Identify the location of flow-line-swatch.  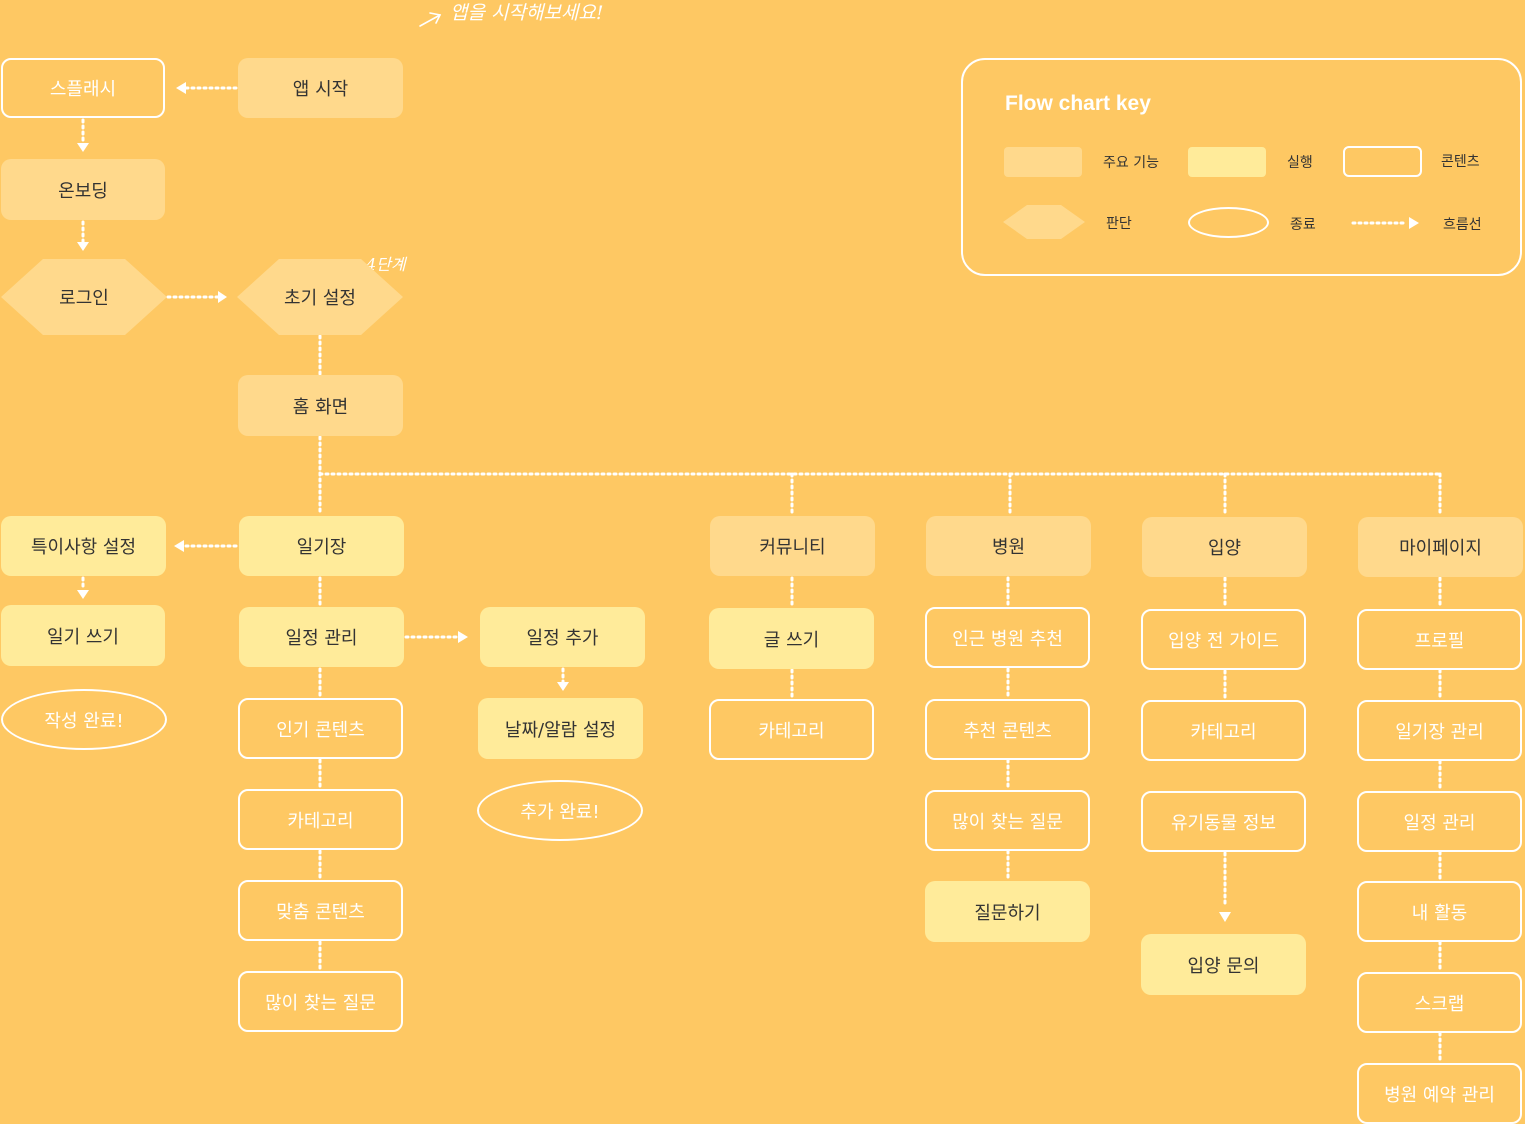
(1385, 223).